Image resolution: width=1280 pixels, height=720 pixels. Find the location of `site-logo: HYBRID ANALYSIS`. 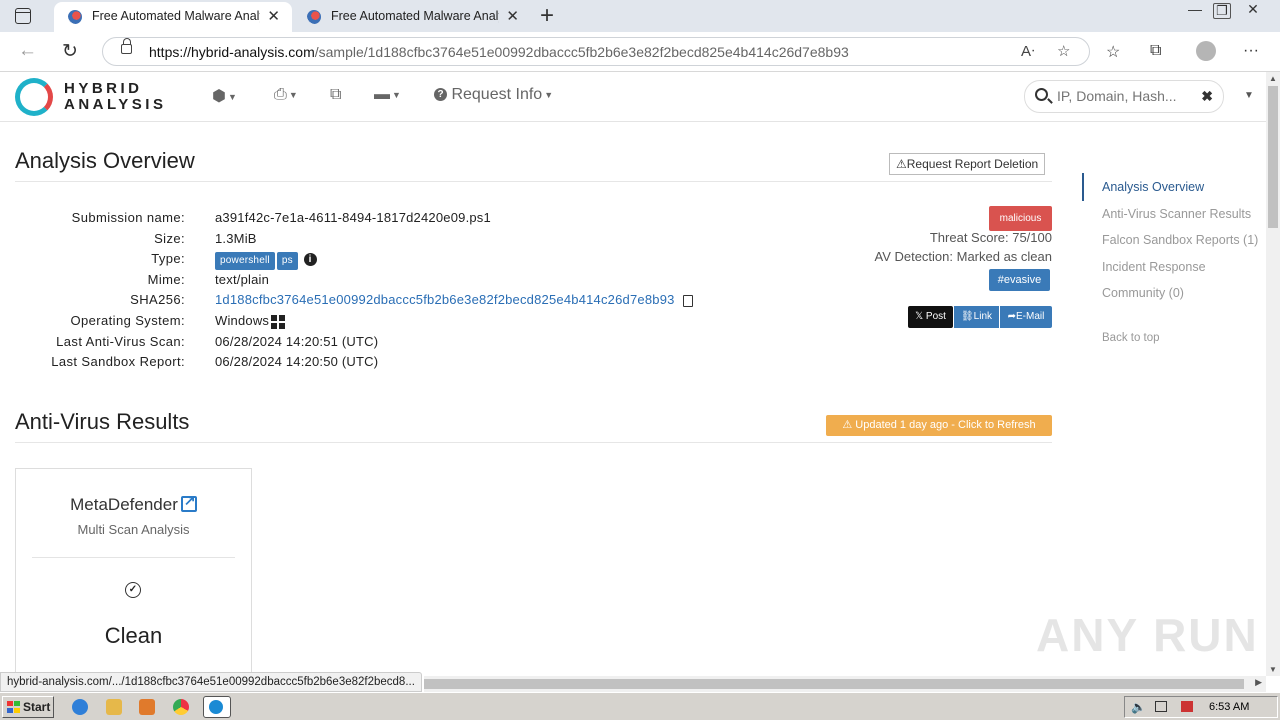

site-logo: HYBRID ANALYSIS is located at coordinates (115, 97).